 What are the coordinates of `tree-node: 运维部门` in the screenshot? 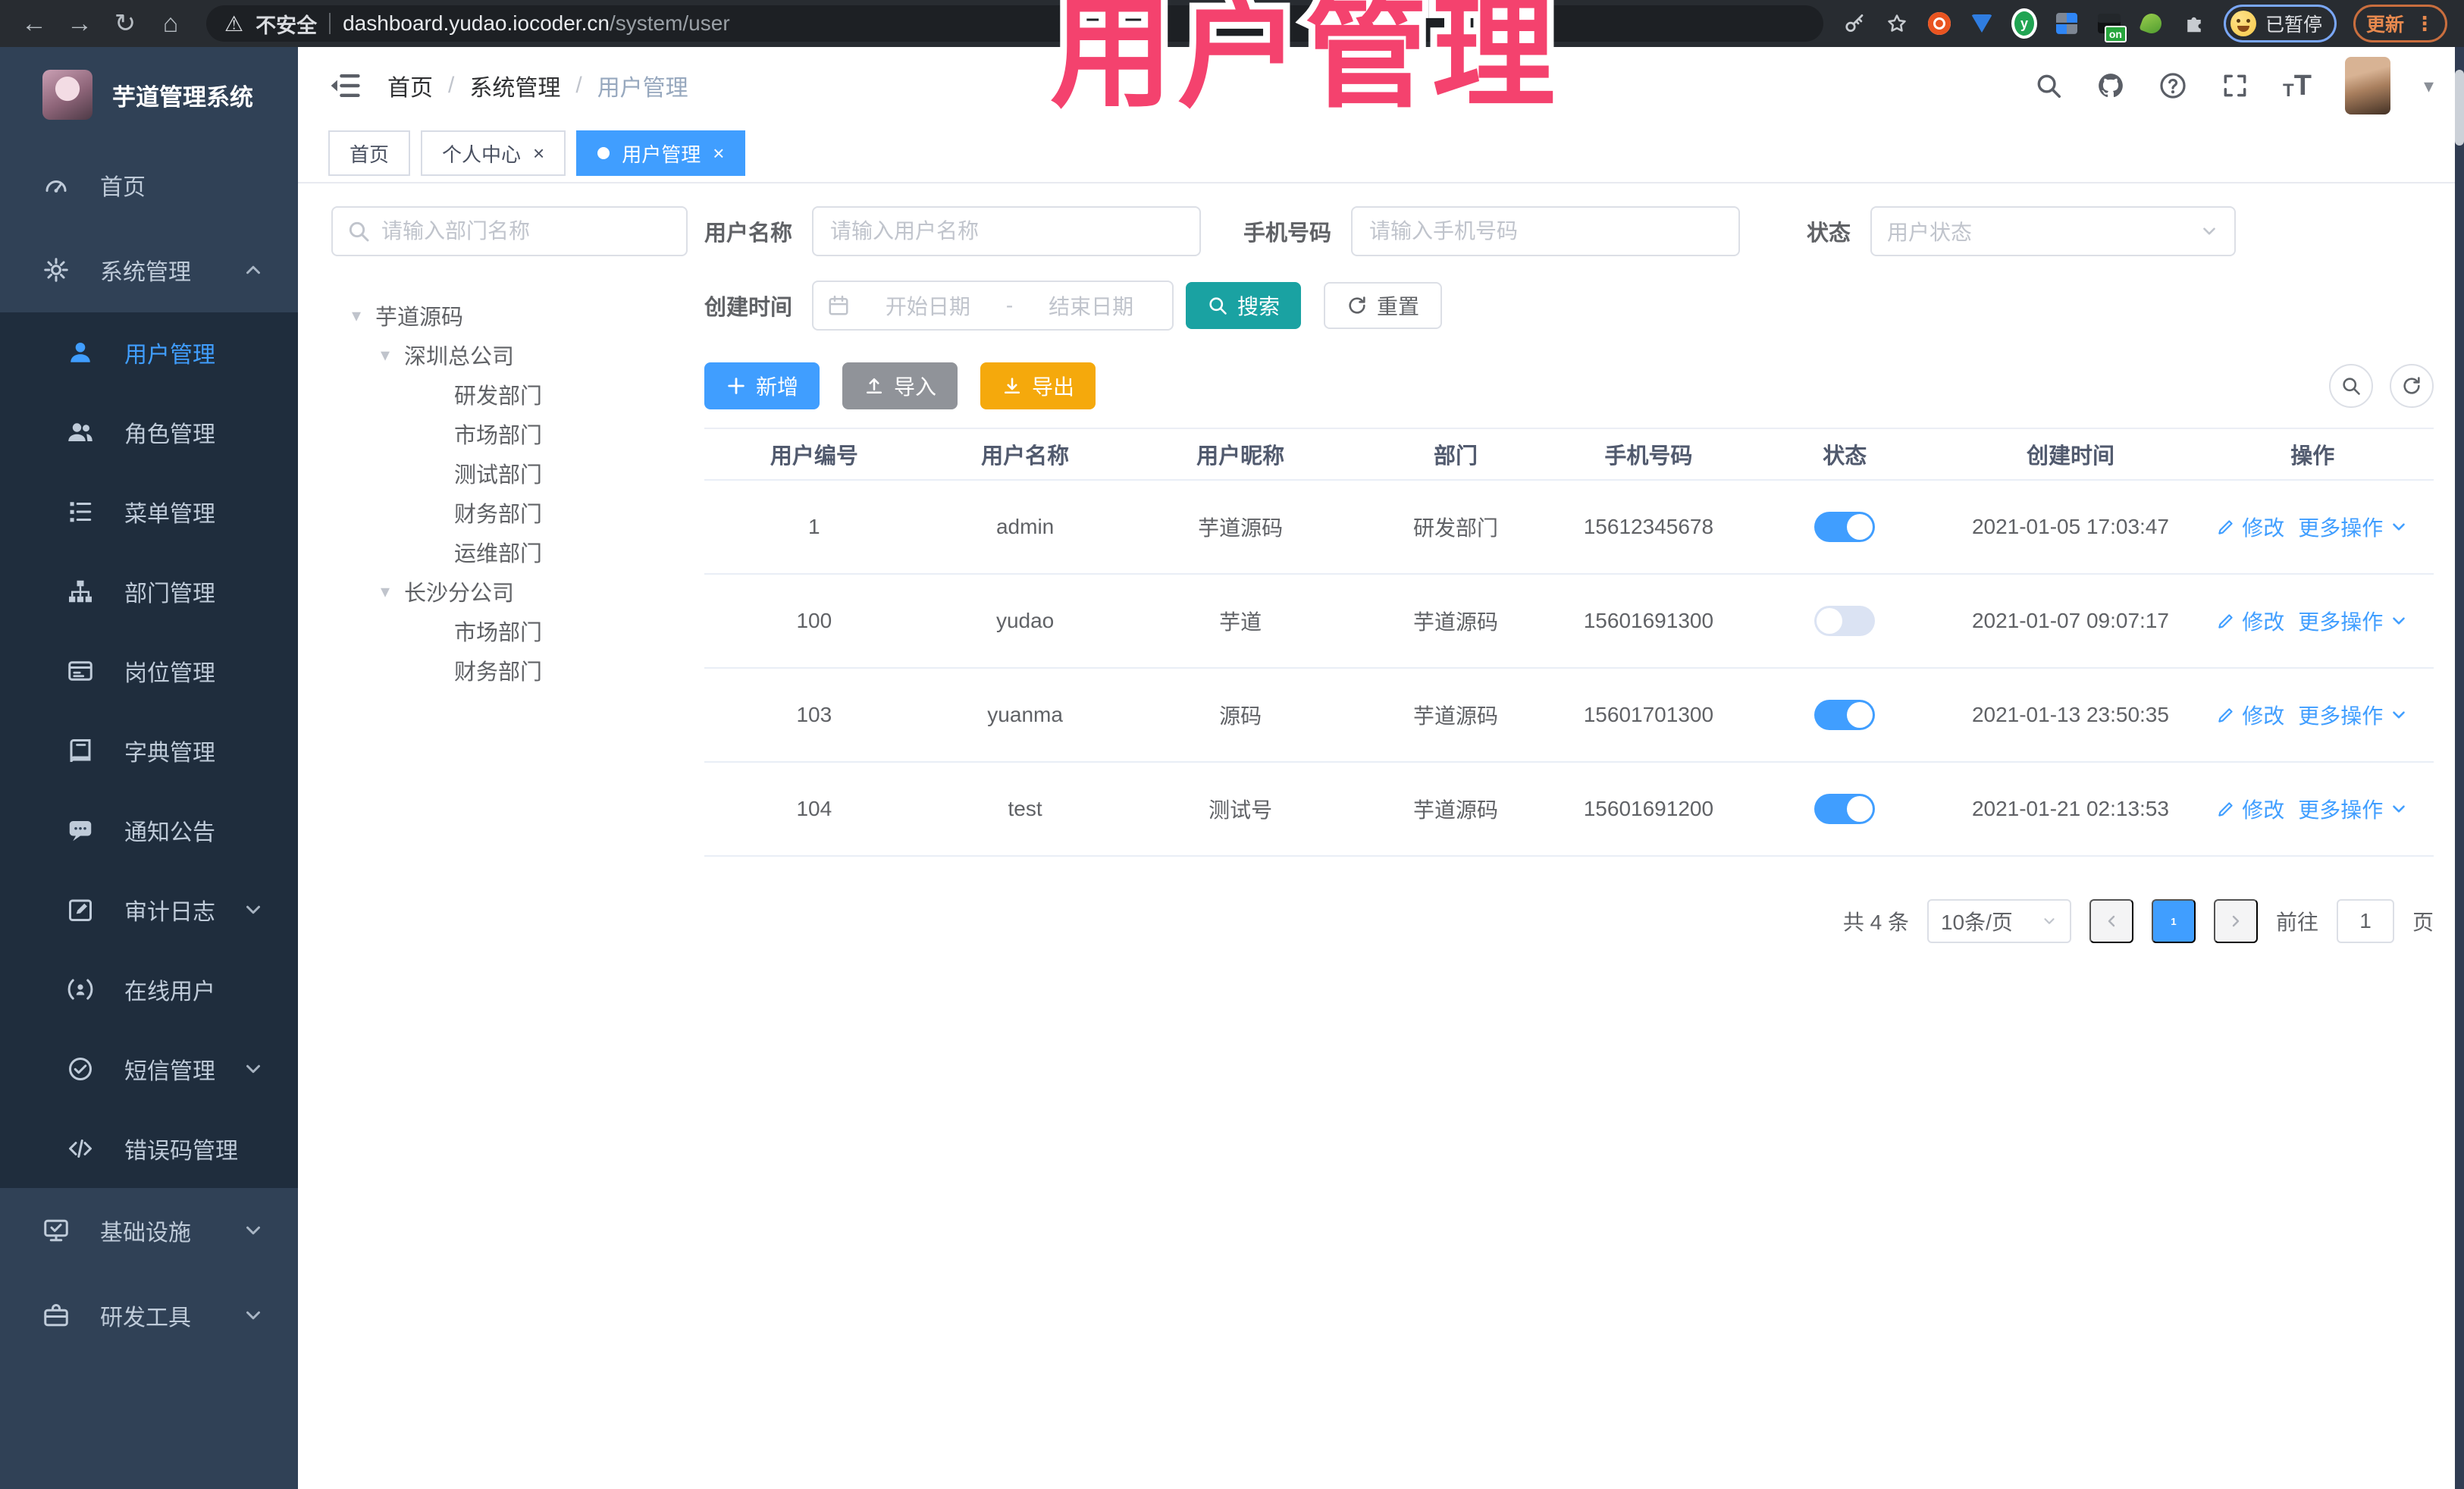 It's located at (510, 552).